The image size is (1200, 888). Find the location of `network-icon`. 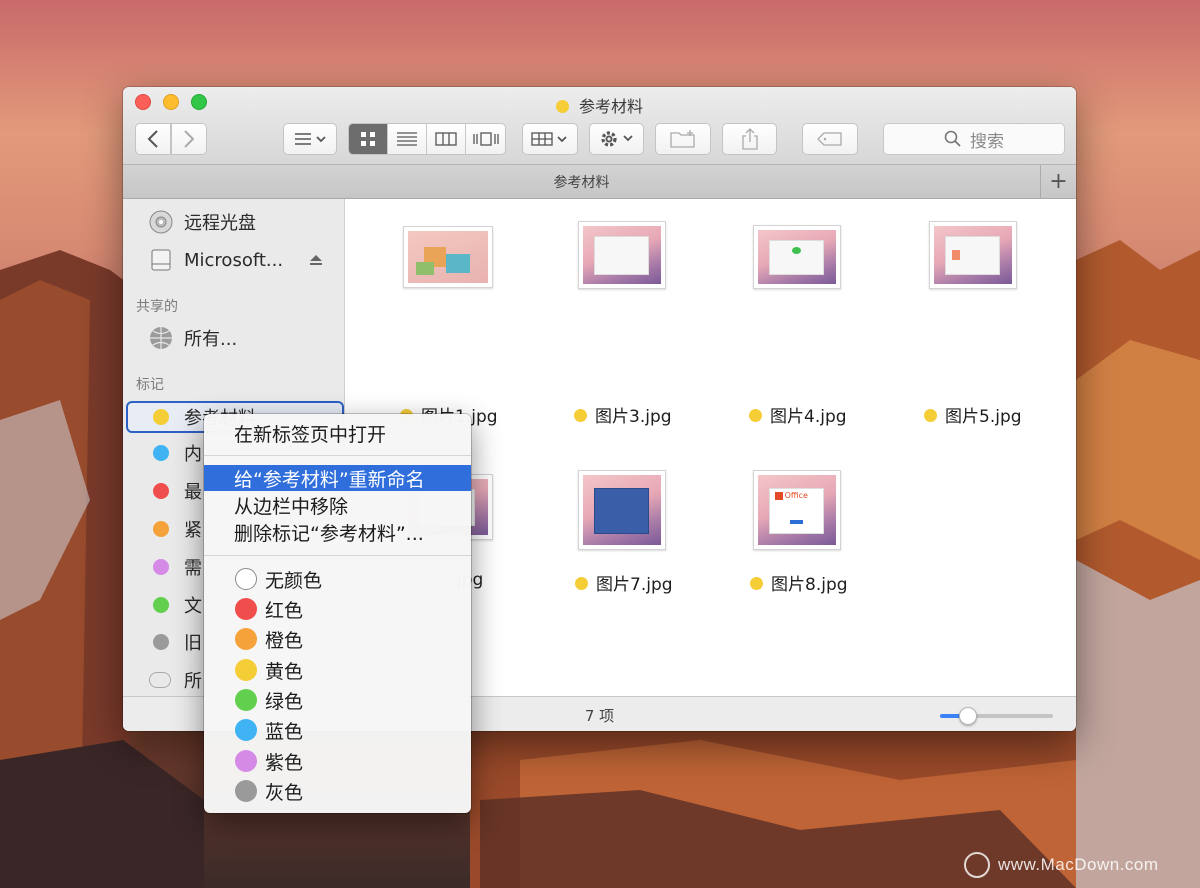

network-icon is located at coordinates (161, 338).